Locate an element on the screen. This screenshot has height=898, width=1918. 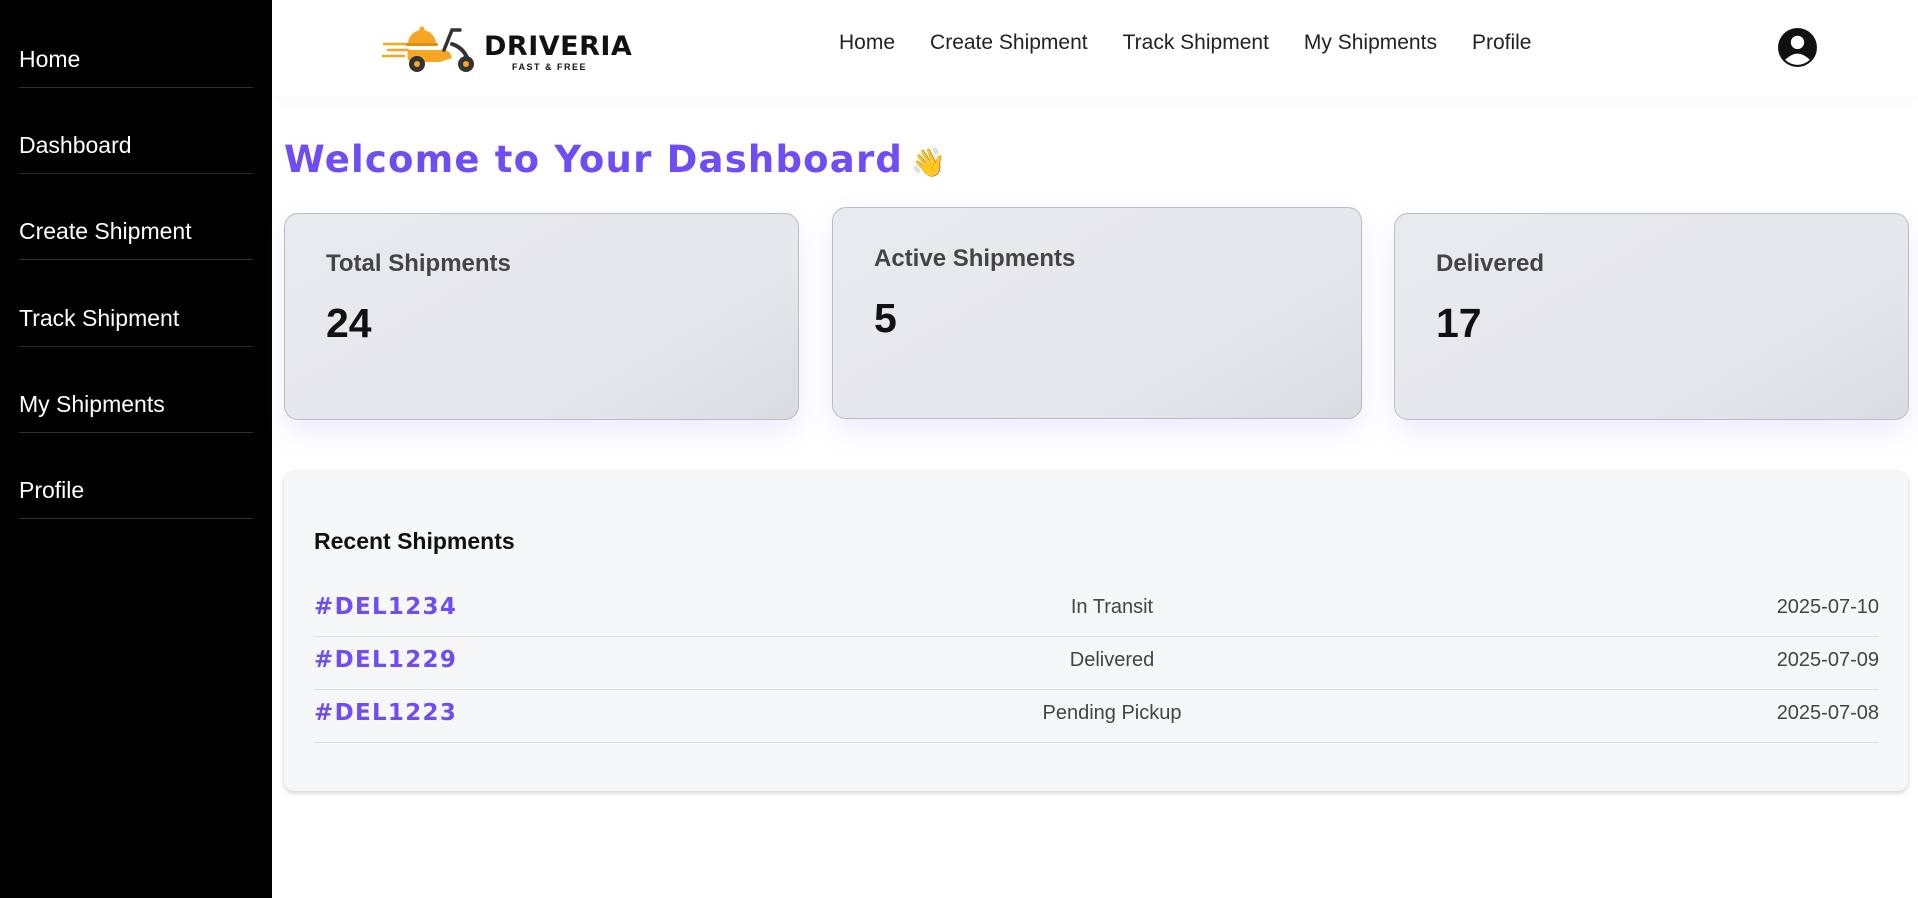
sidebar-item-label: Dashboard is located at coordinates (75, 145).